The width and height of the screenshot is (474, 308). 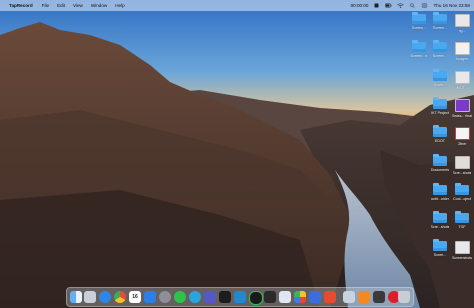 I want to click on wifi-icon, so click(x=401, y=5).